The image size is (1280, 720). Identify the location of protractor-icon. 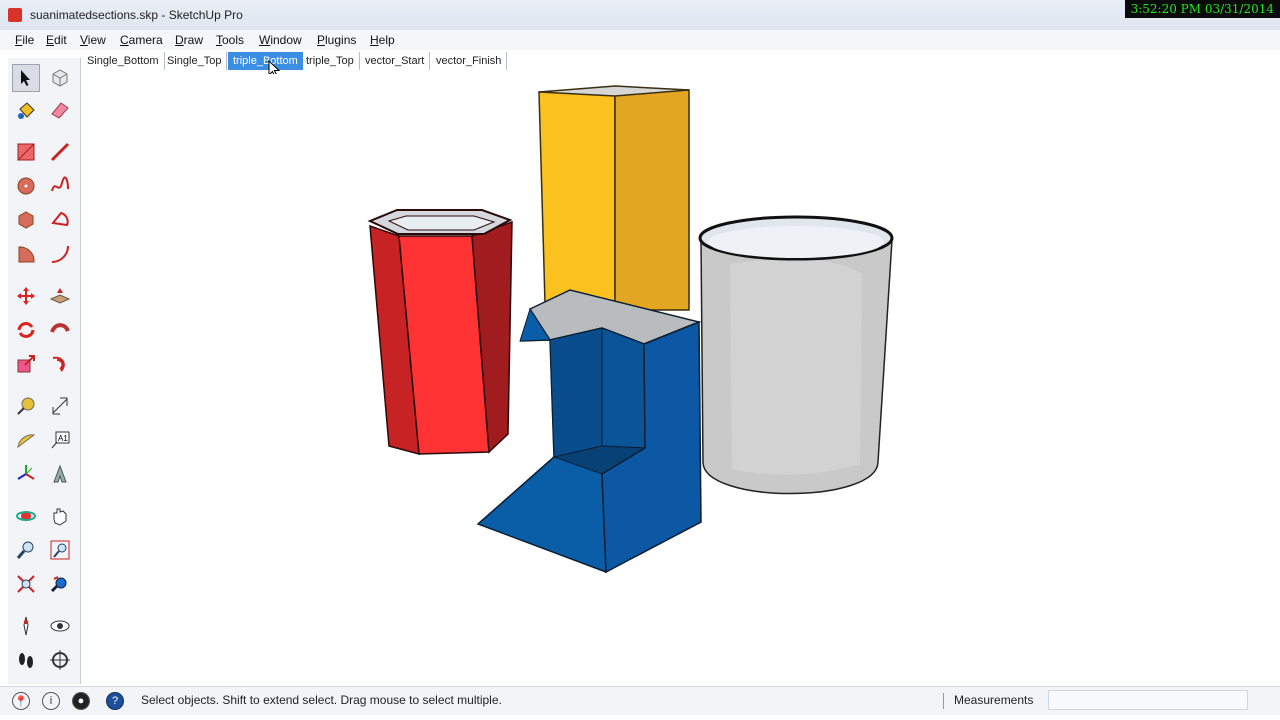
(26, 440).